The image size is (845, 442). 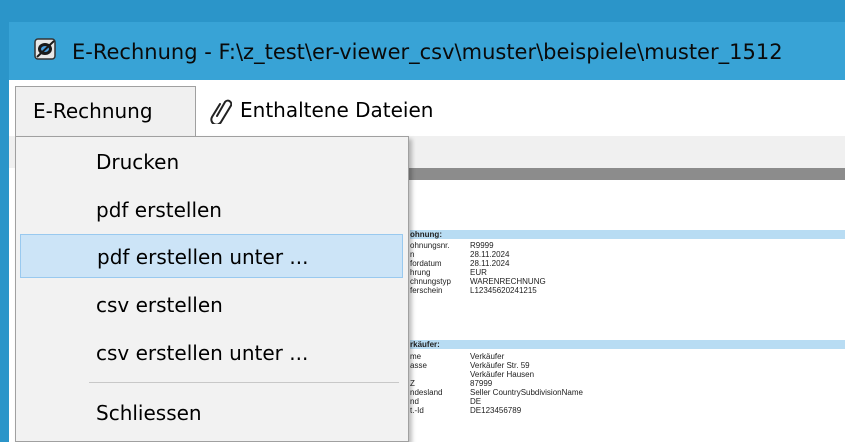 I want to click on section-header: ohnung:, so click(x=627, y=234).